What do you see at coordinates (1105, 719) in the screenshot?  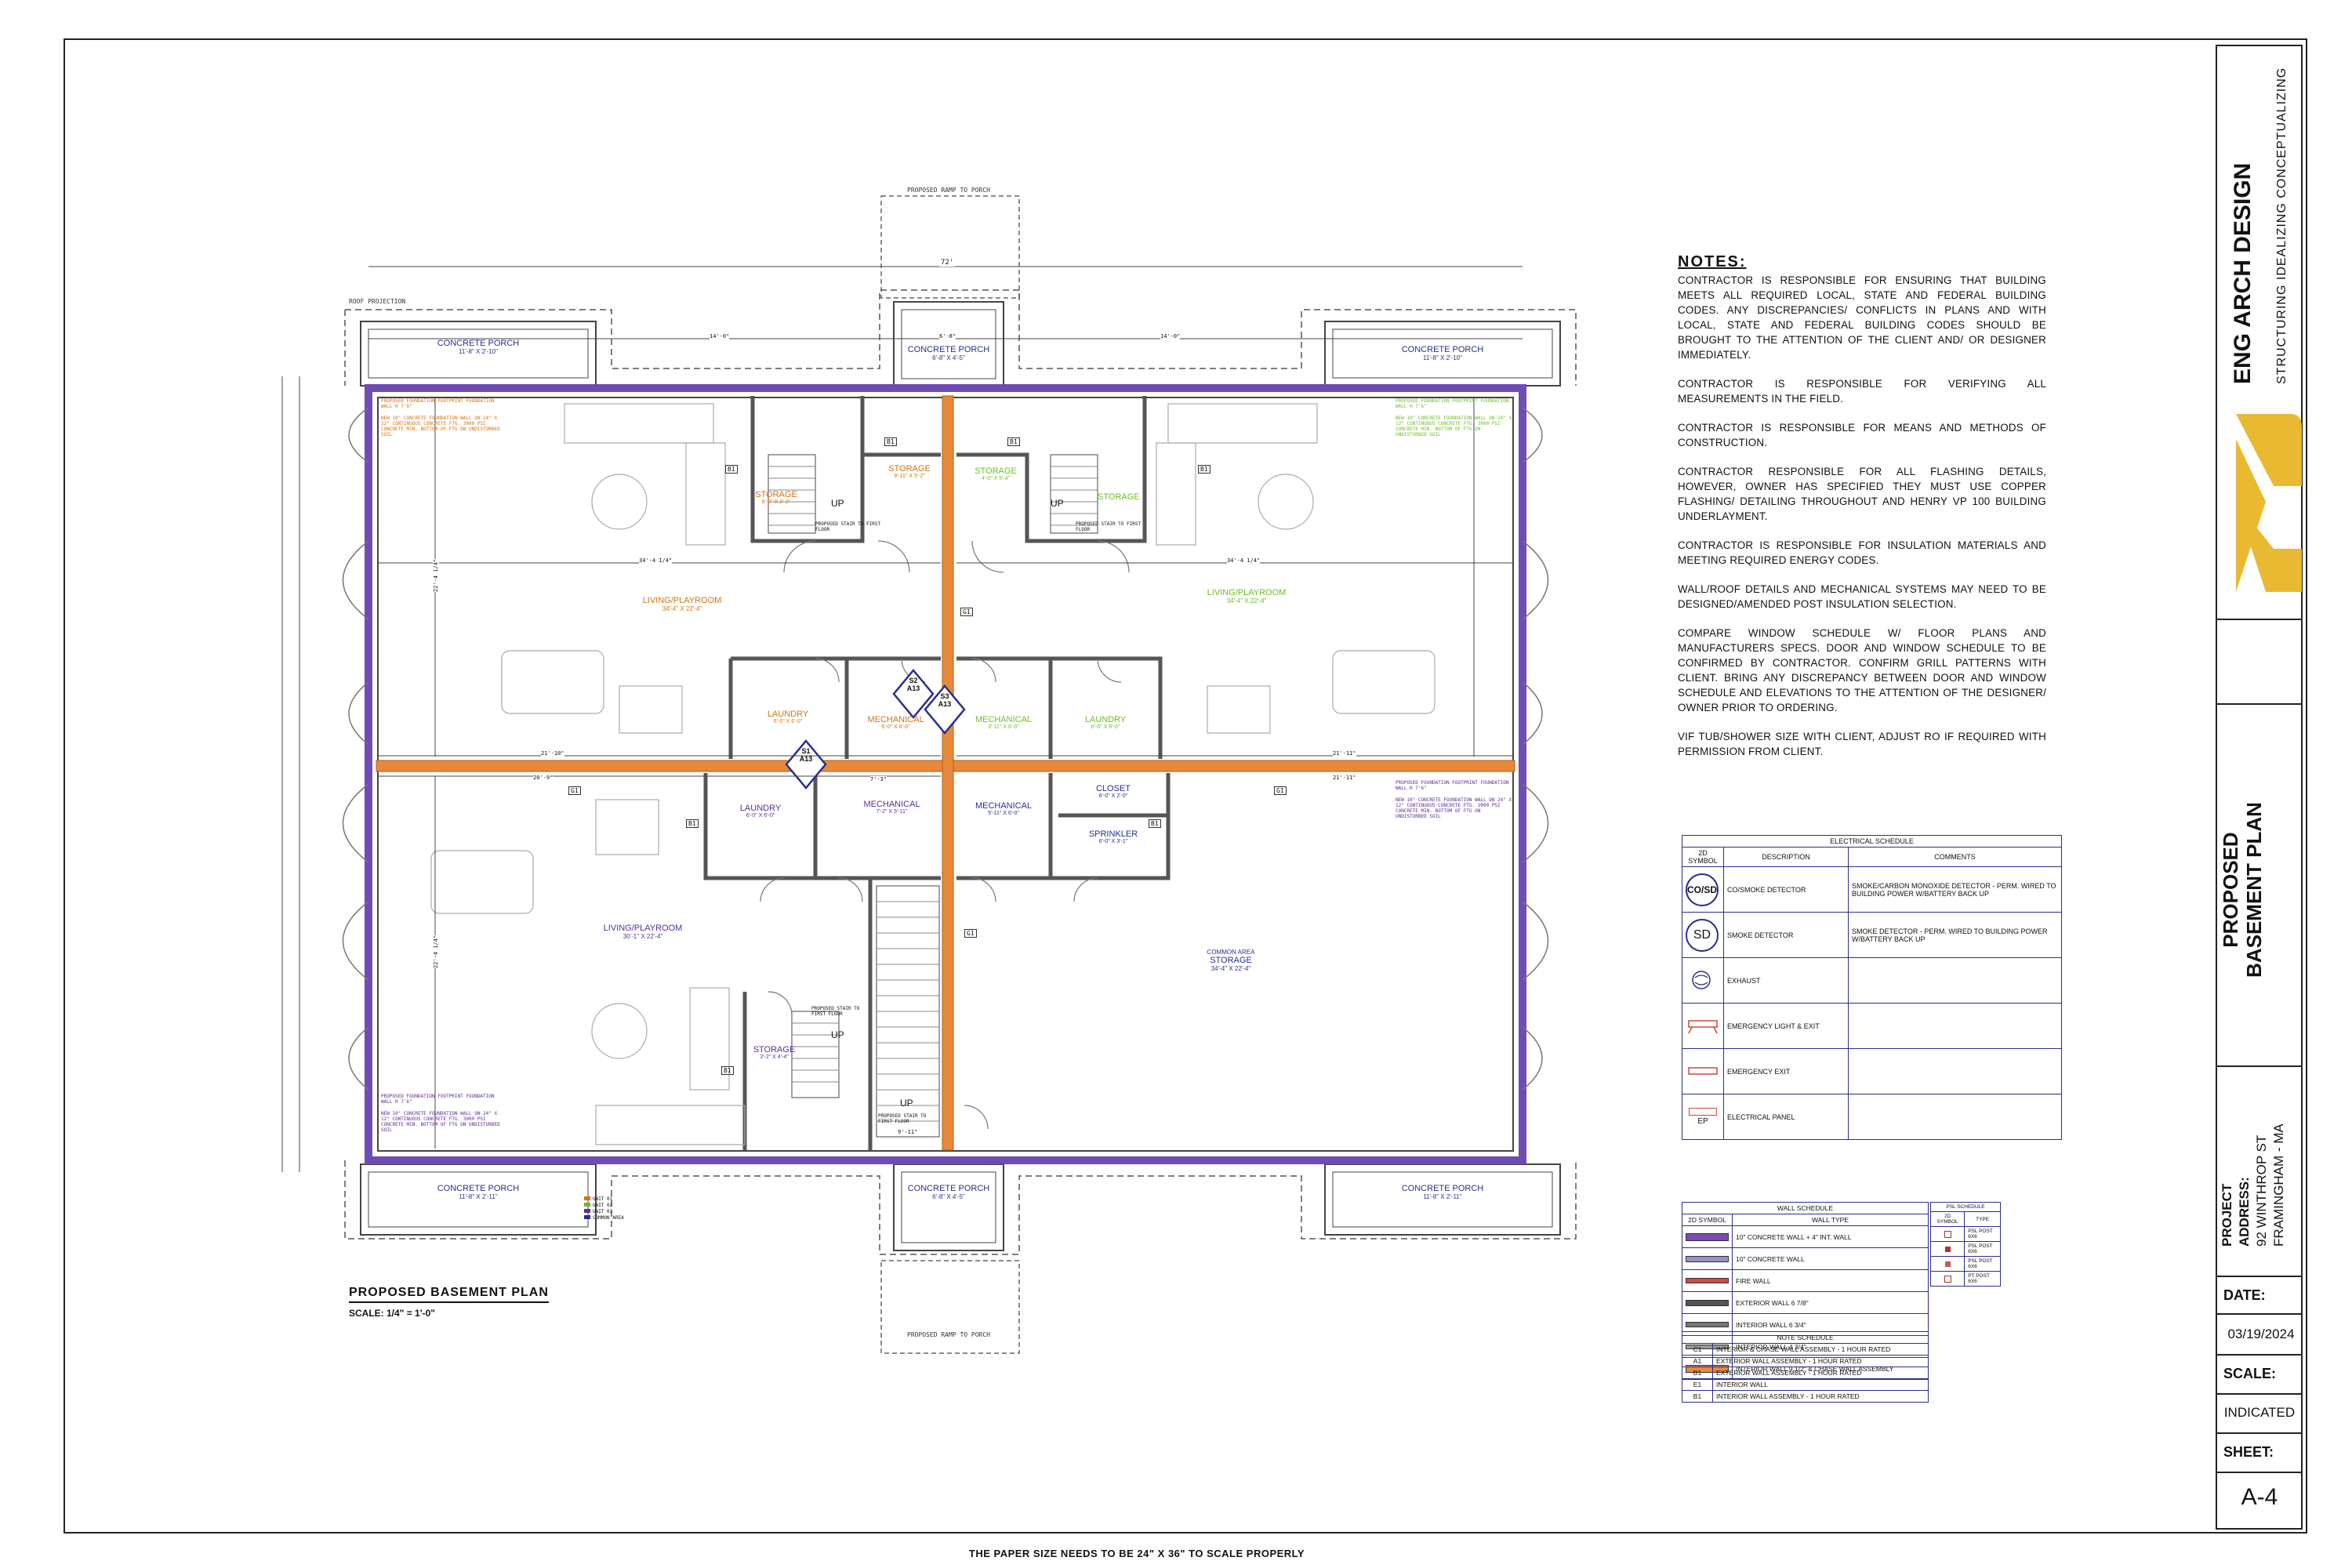 I see `room-name: LAUNDRY` at bounding box center [1105, 719].